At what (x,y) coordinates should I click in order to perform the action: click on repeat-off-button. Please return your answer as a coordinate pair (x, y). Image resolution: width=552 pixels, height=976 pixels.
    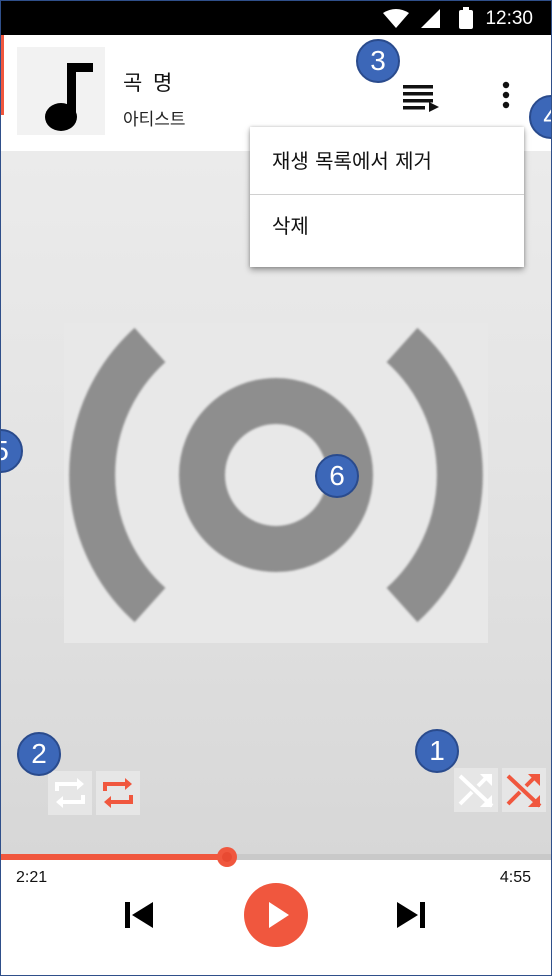
    Looking at the image, I should click on (70, 793).